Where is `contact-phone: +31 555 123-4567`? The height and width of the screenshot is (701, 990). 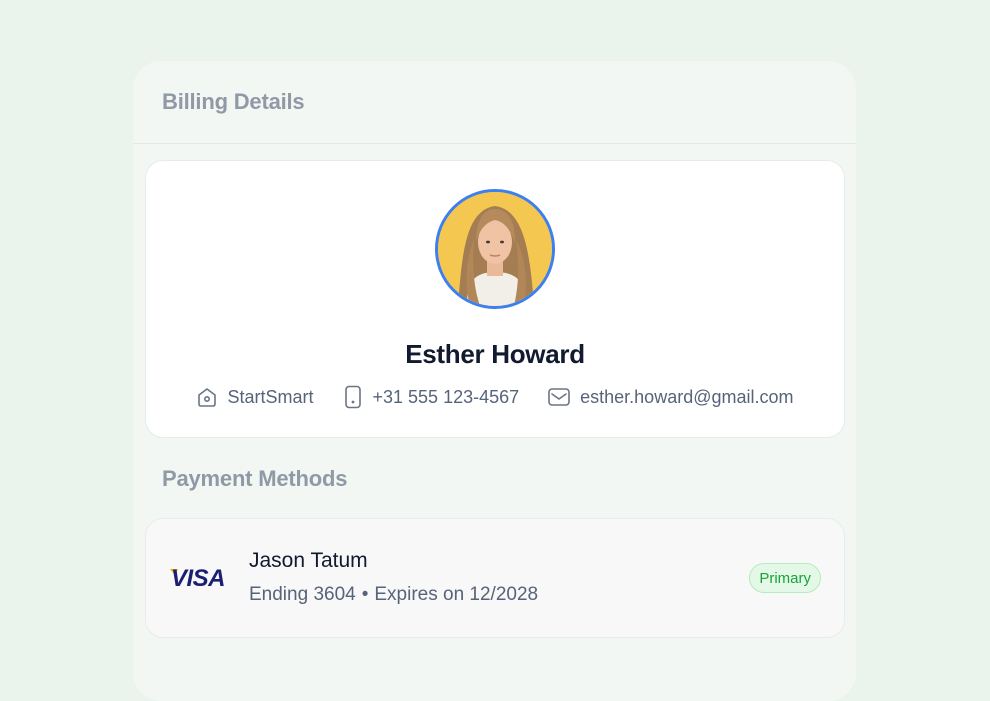 contact-phone: +31 555 123-4567 is located at coordinates (431, 397).